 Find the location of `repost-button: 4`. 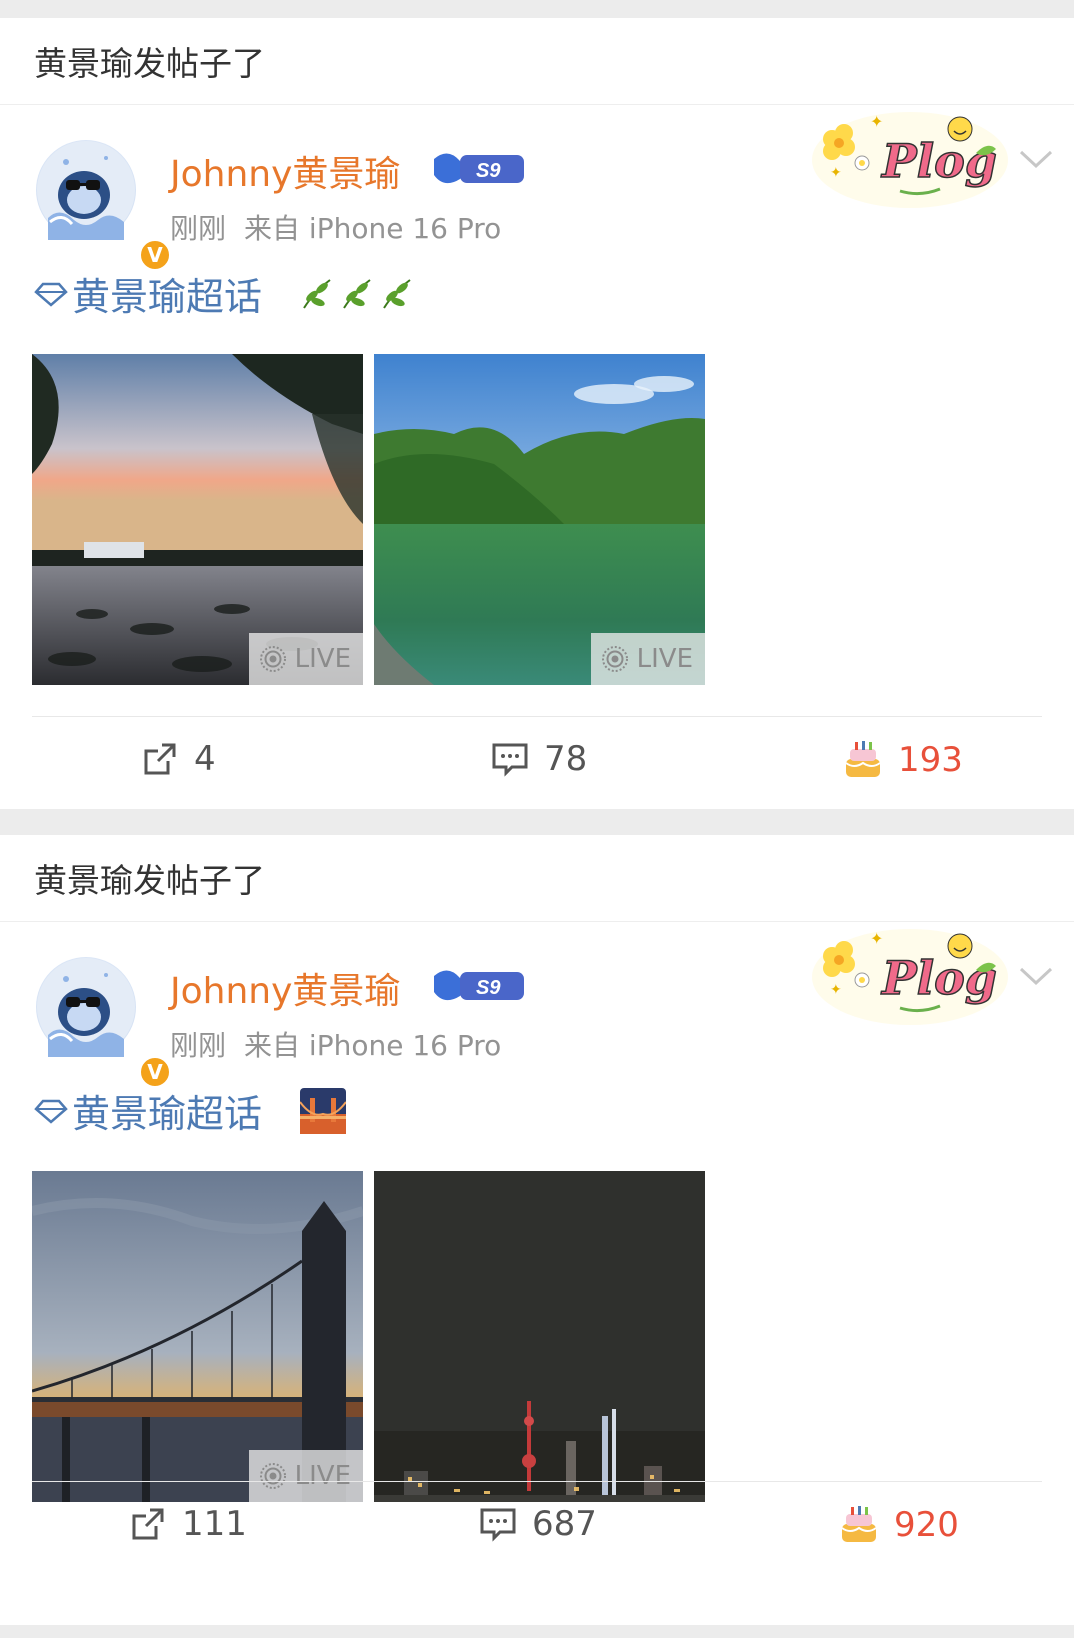

repost-button: 4 is located at coordinates (178, 759).